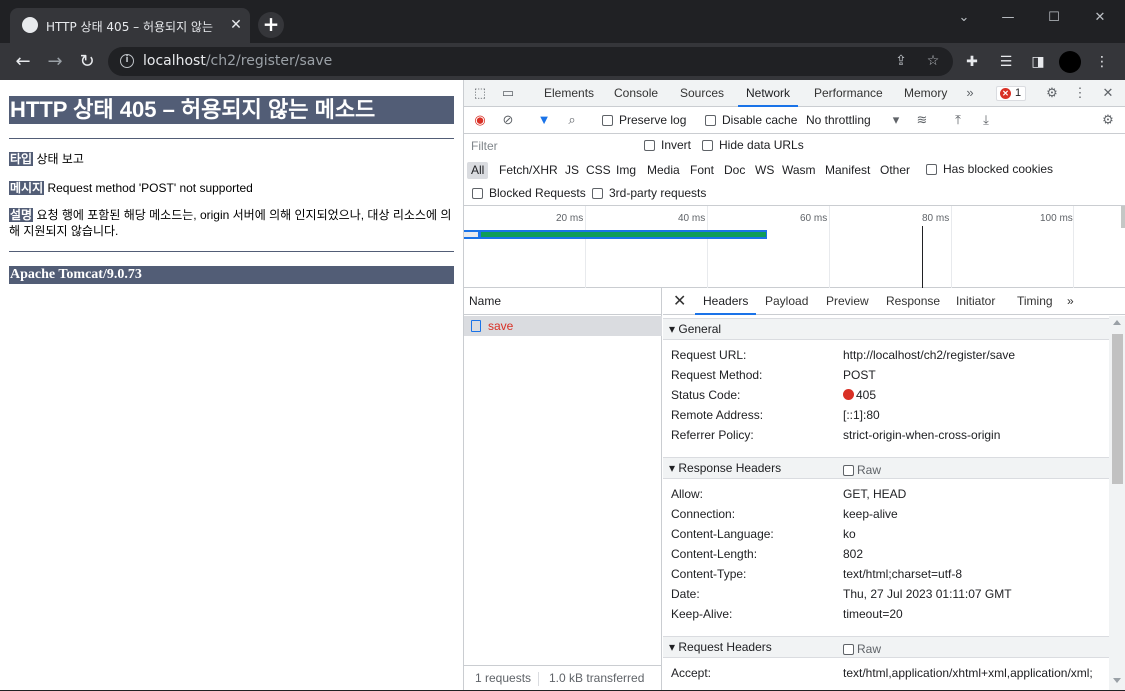  I want to click on scroll-up-icon, so click(1117, 322).